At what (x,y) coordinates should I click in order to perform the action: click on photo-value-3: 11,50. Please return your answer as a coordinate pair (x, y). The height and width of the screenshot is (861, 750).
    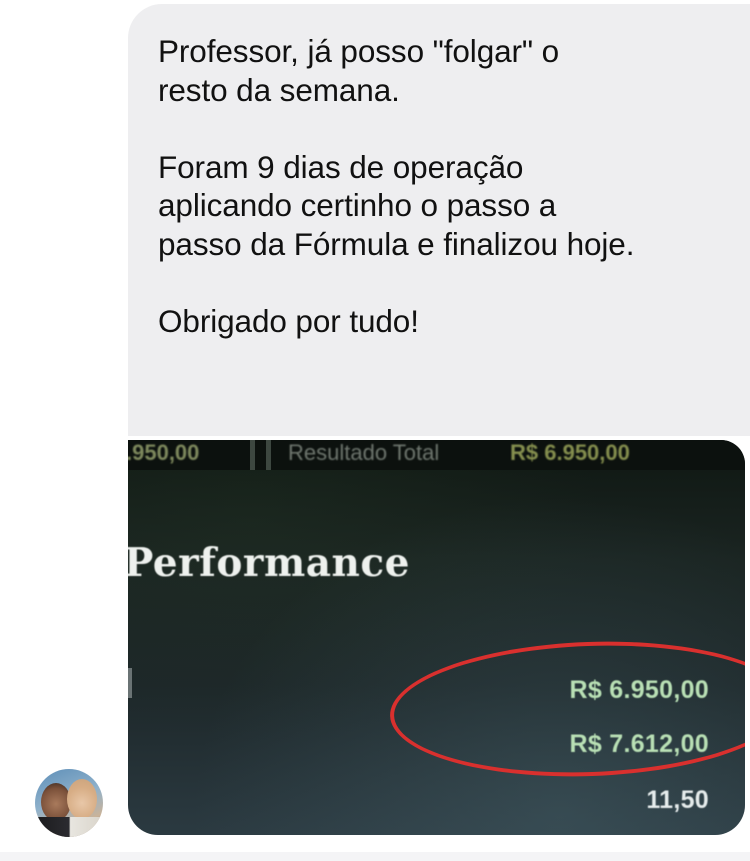
    Looking at the image, I should click on (677, 800).